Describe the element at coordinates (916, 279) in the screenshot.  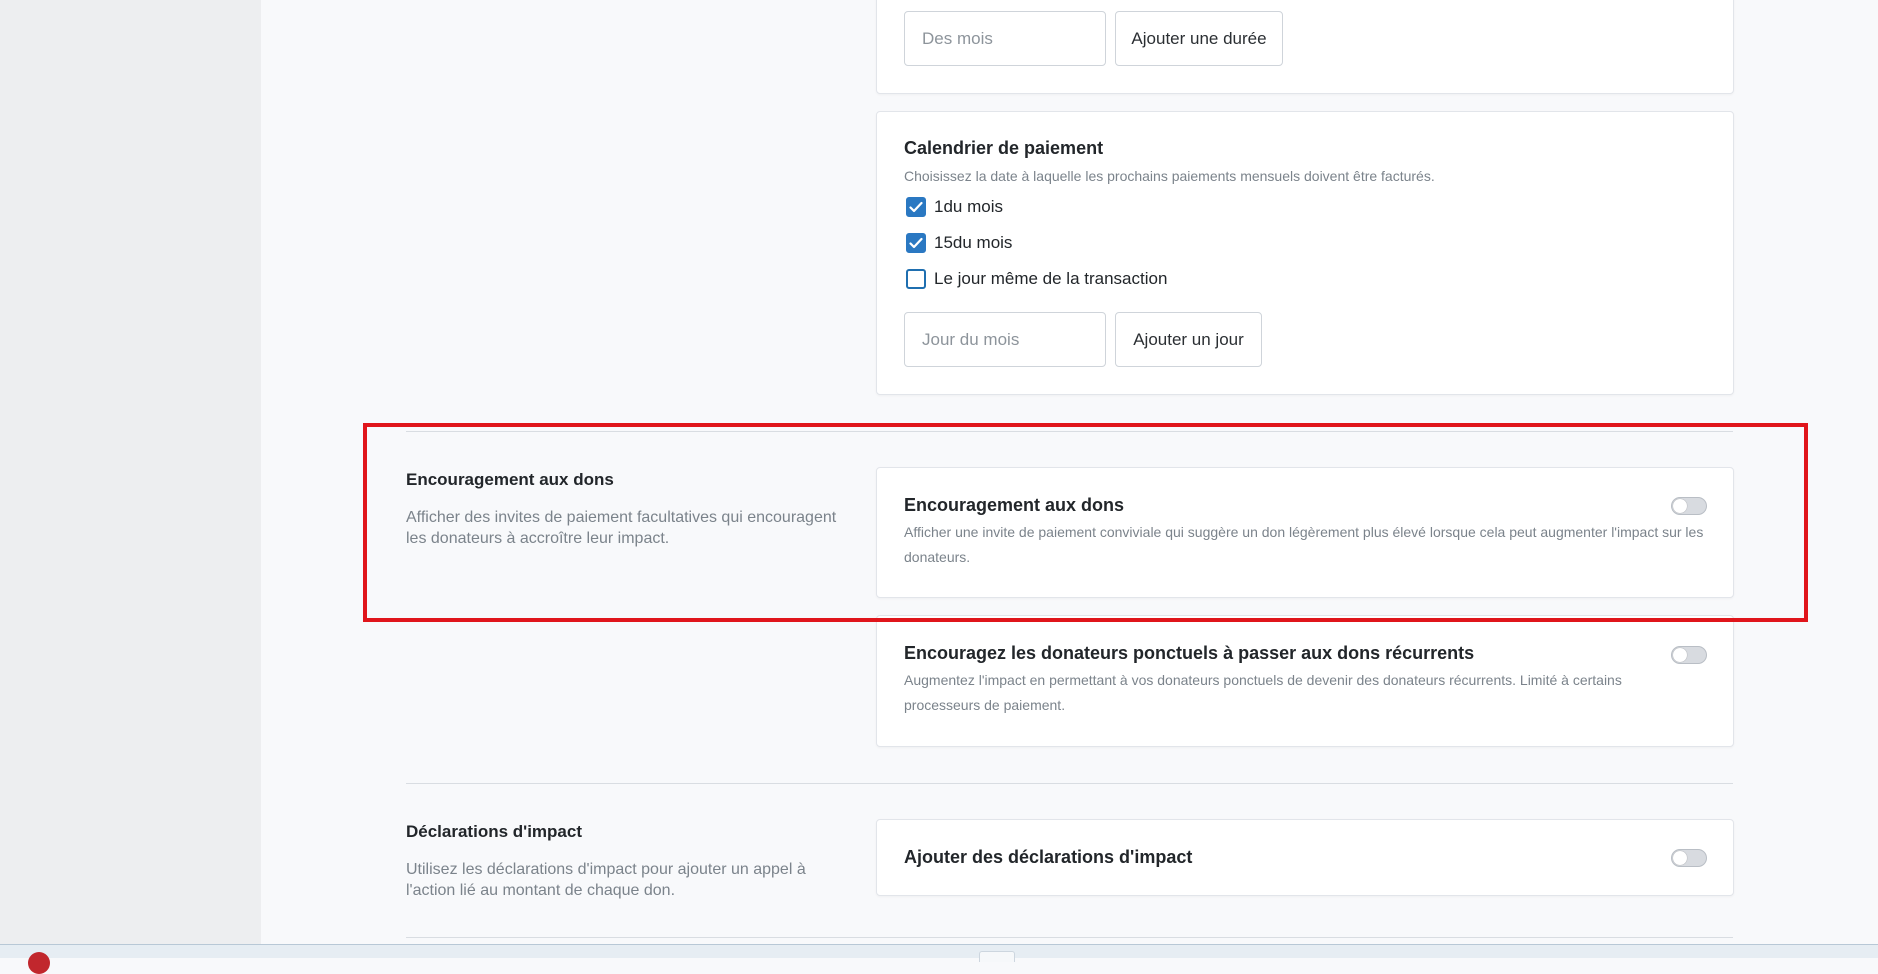
I see `checkbox-same-day` at that location.